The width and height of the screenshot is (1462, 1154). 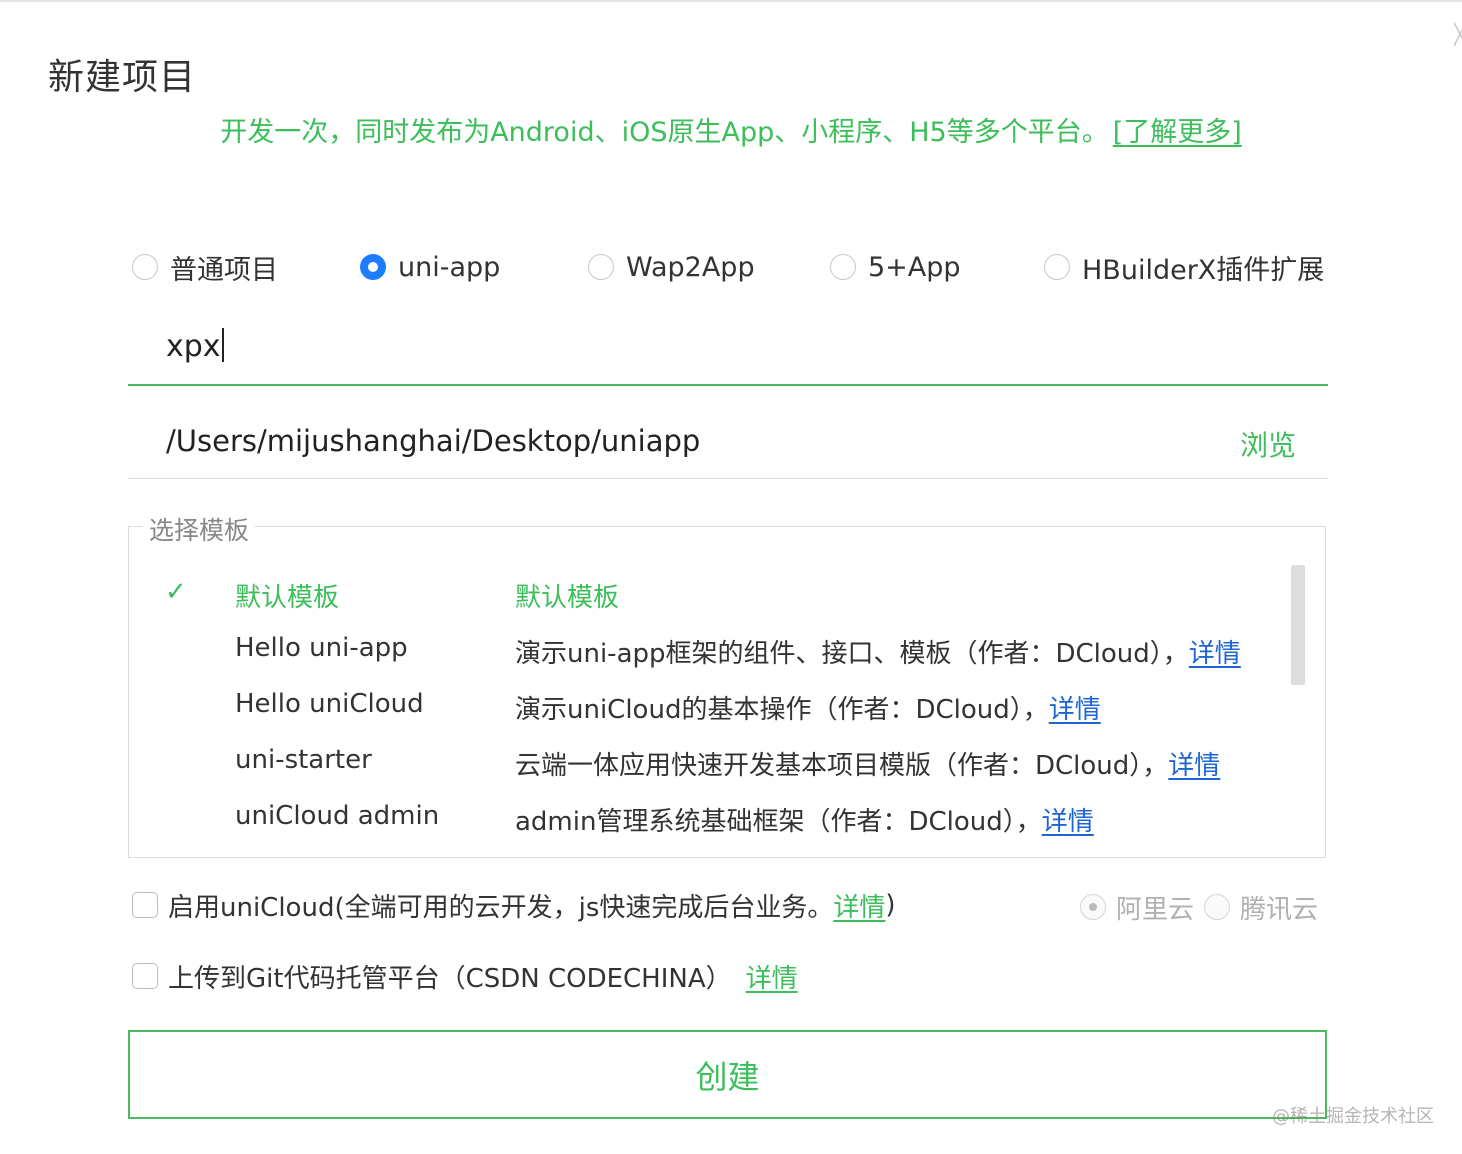 What do you see at coordinates (450, 978) in the screenshot?
I see `git-upload-label: 上传到Git代码托管平台（CSDN CODECHINA）` at bounding box center [450, 978].